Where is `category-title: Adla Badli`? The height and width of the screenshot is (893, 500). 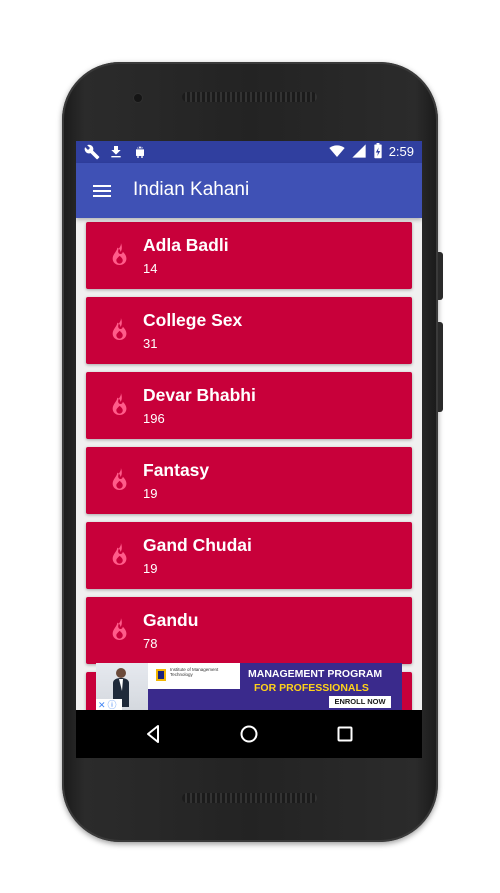
category-title: Adla Badli is located at coordinates (186, 245).